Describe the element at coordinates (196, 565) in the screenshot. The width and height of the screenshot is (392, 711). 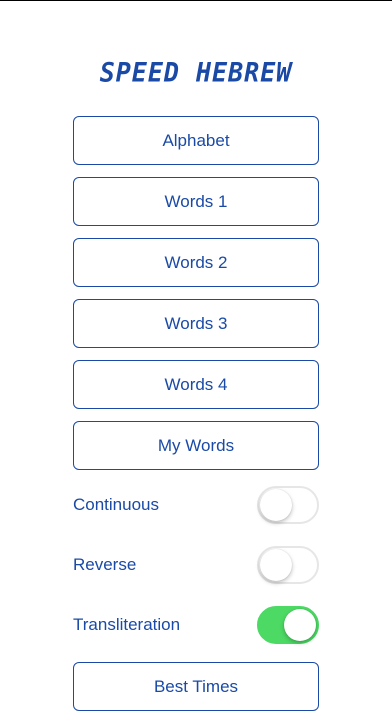
I see `reverse-row: Reverse` at that location.